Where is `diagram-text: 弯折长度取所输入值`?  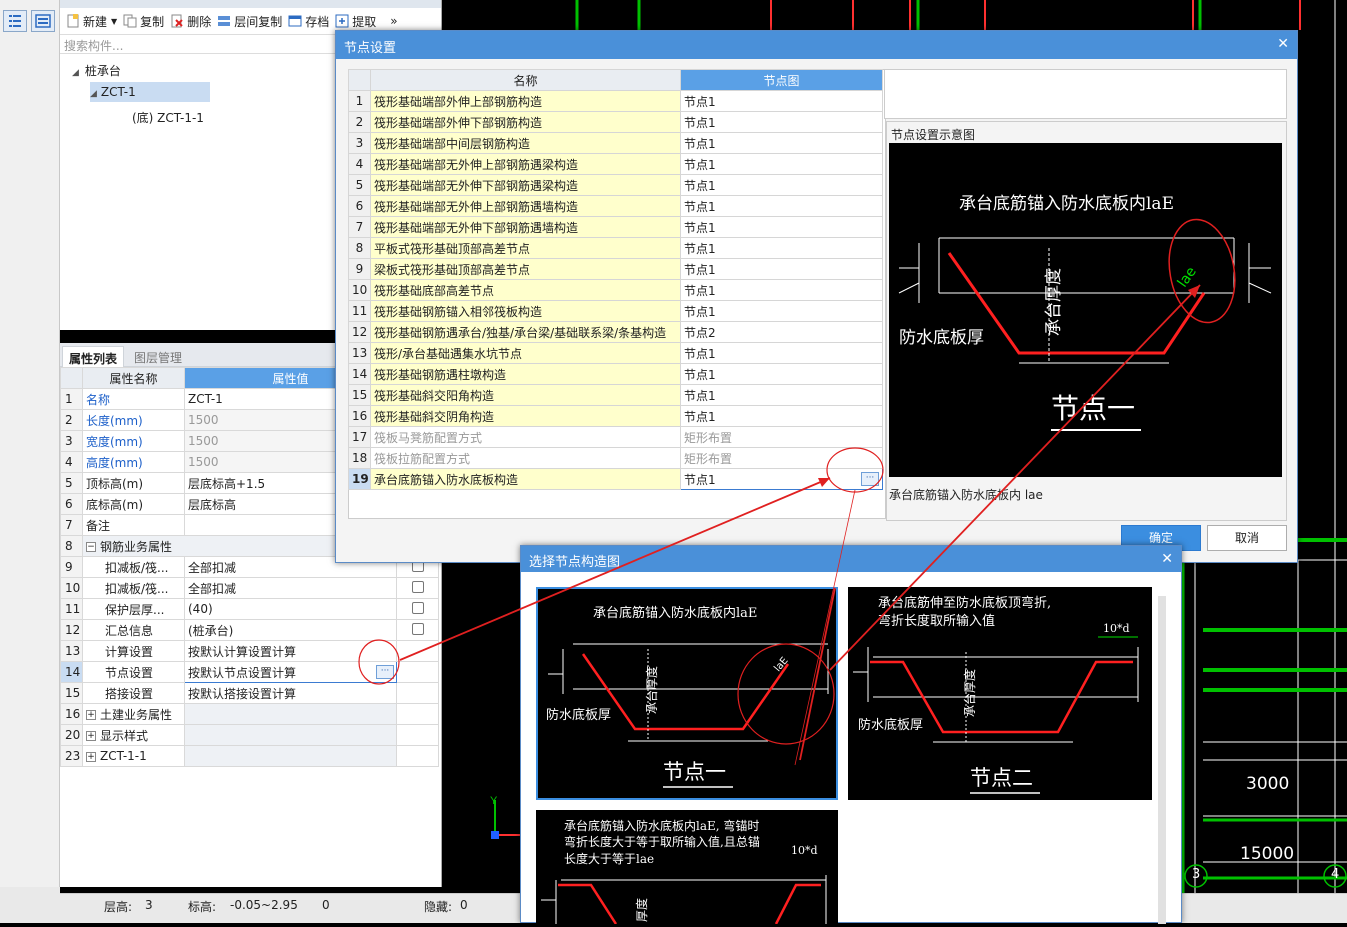 diagram-text: 弯折长度取所输入值 is located at coordinates (936, 621).